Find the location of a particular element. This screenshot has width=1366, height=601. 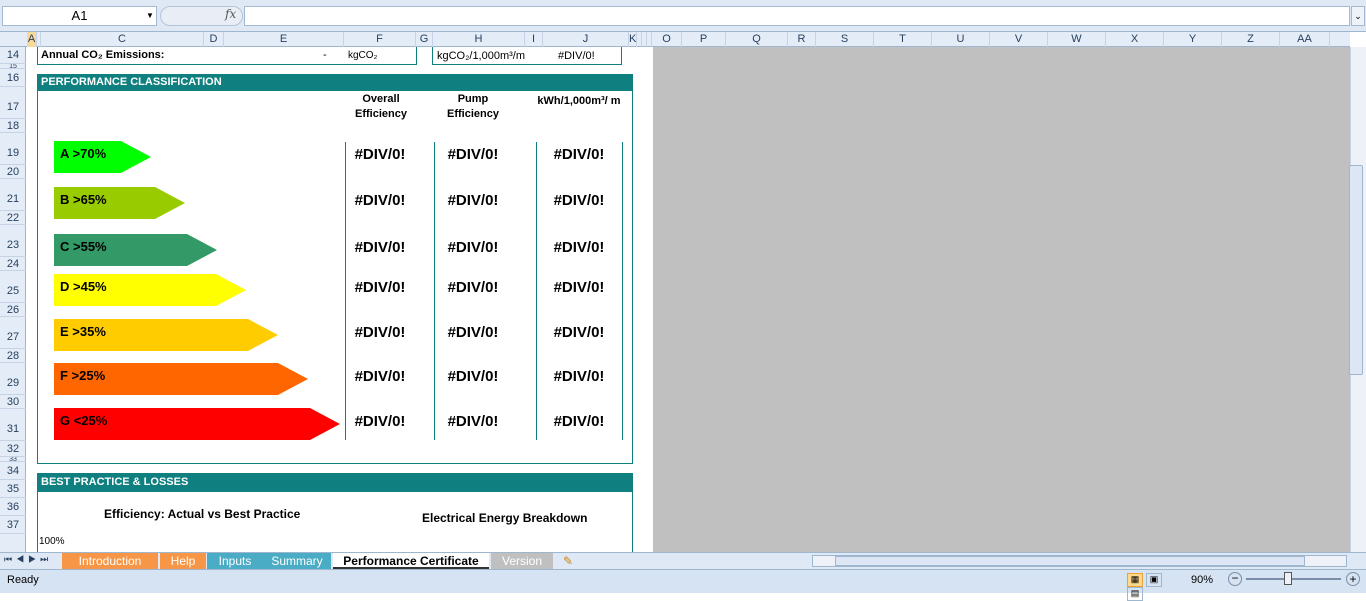

sheet-tab-help: Help is located at coordinates (183, 561).